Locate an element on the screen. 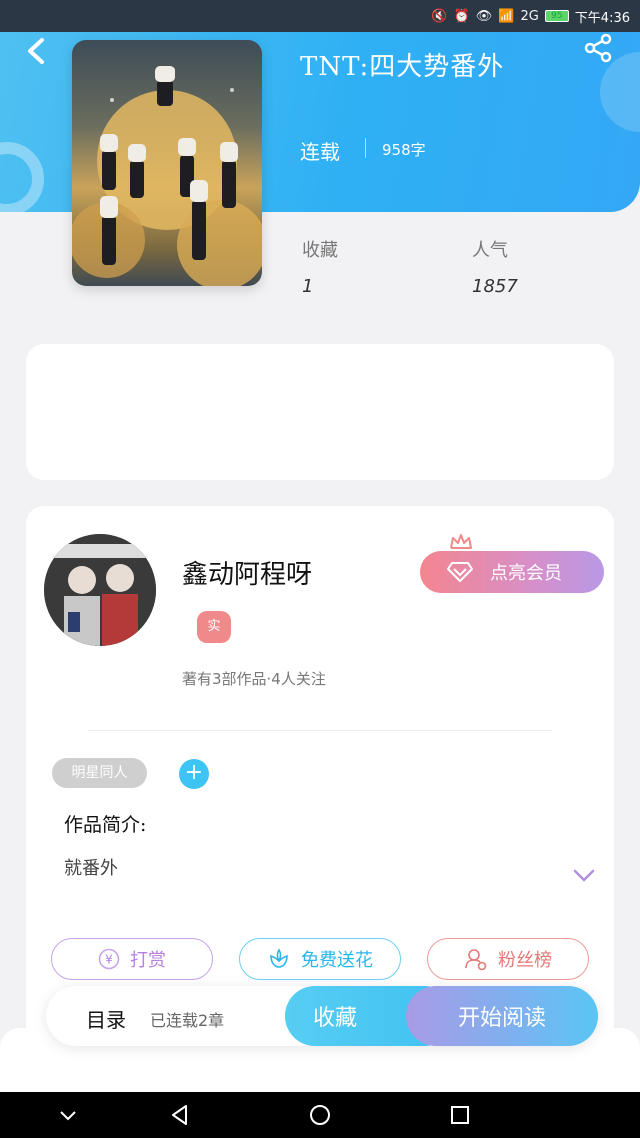  intro-title: 作品简介: is located at coordinates (105, 825).